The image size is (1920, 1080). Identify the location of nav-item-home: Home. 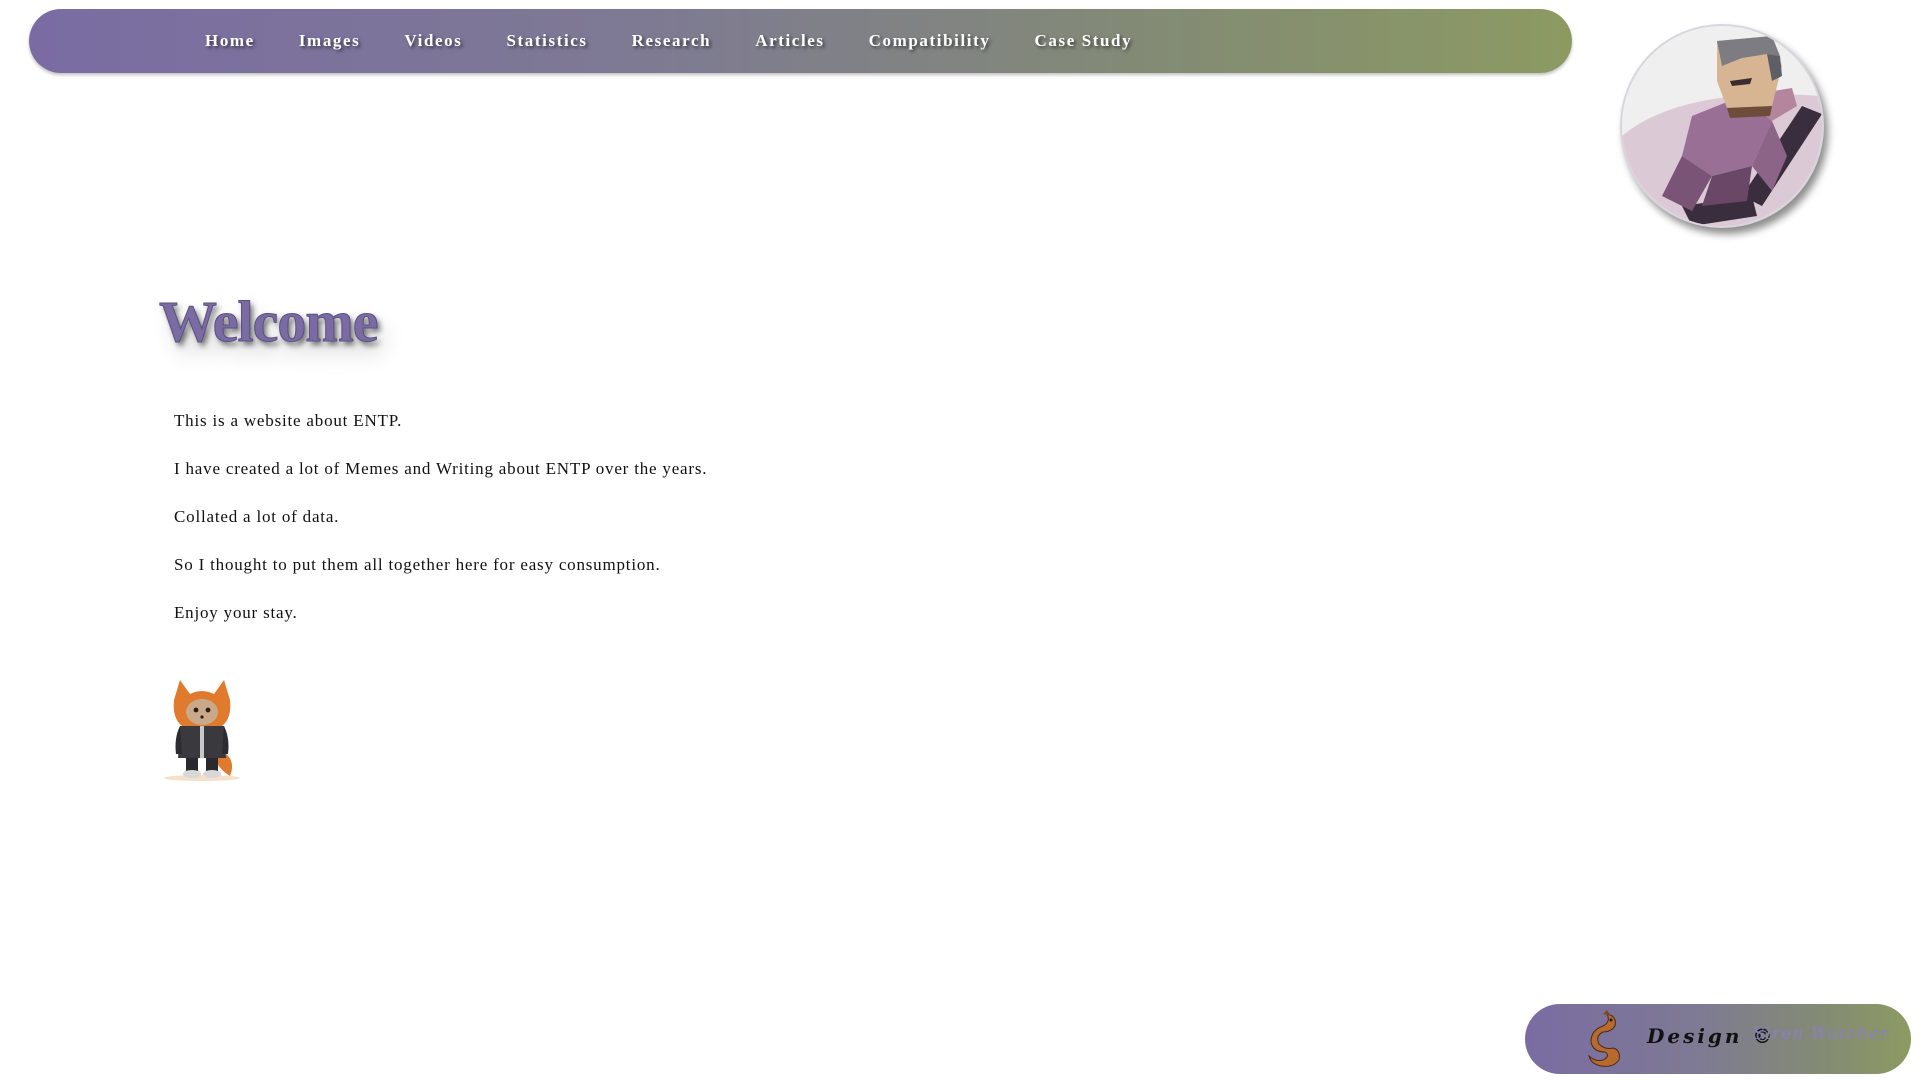
(230, 41).